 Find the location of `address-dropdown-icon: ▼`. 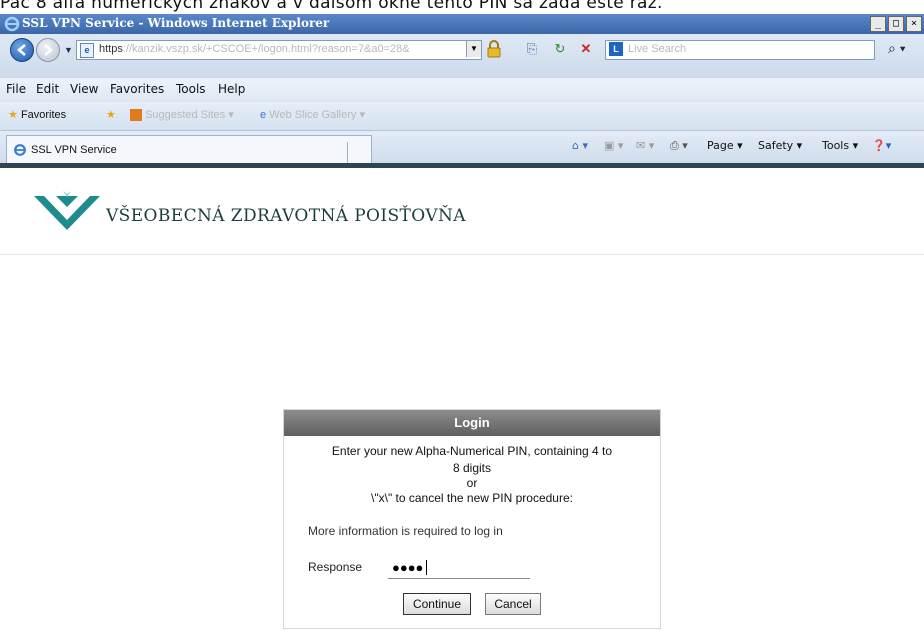

address-dropdown-icon: ▼ is located at coordinates (473, 49).